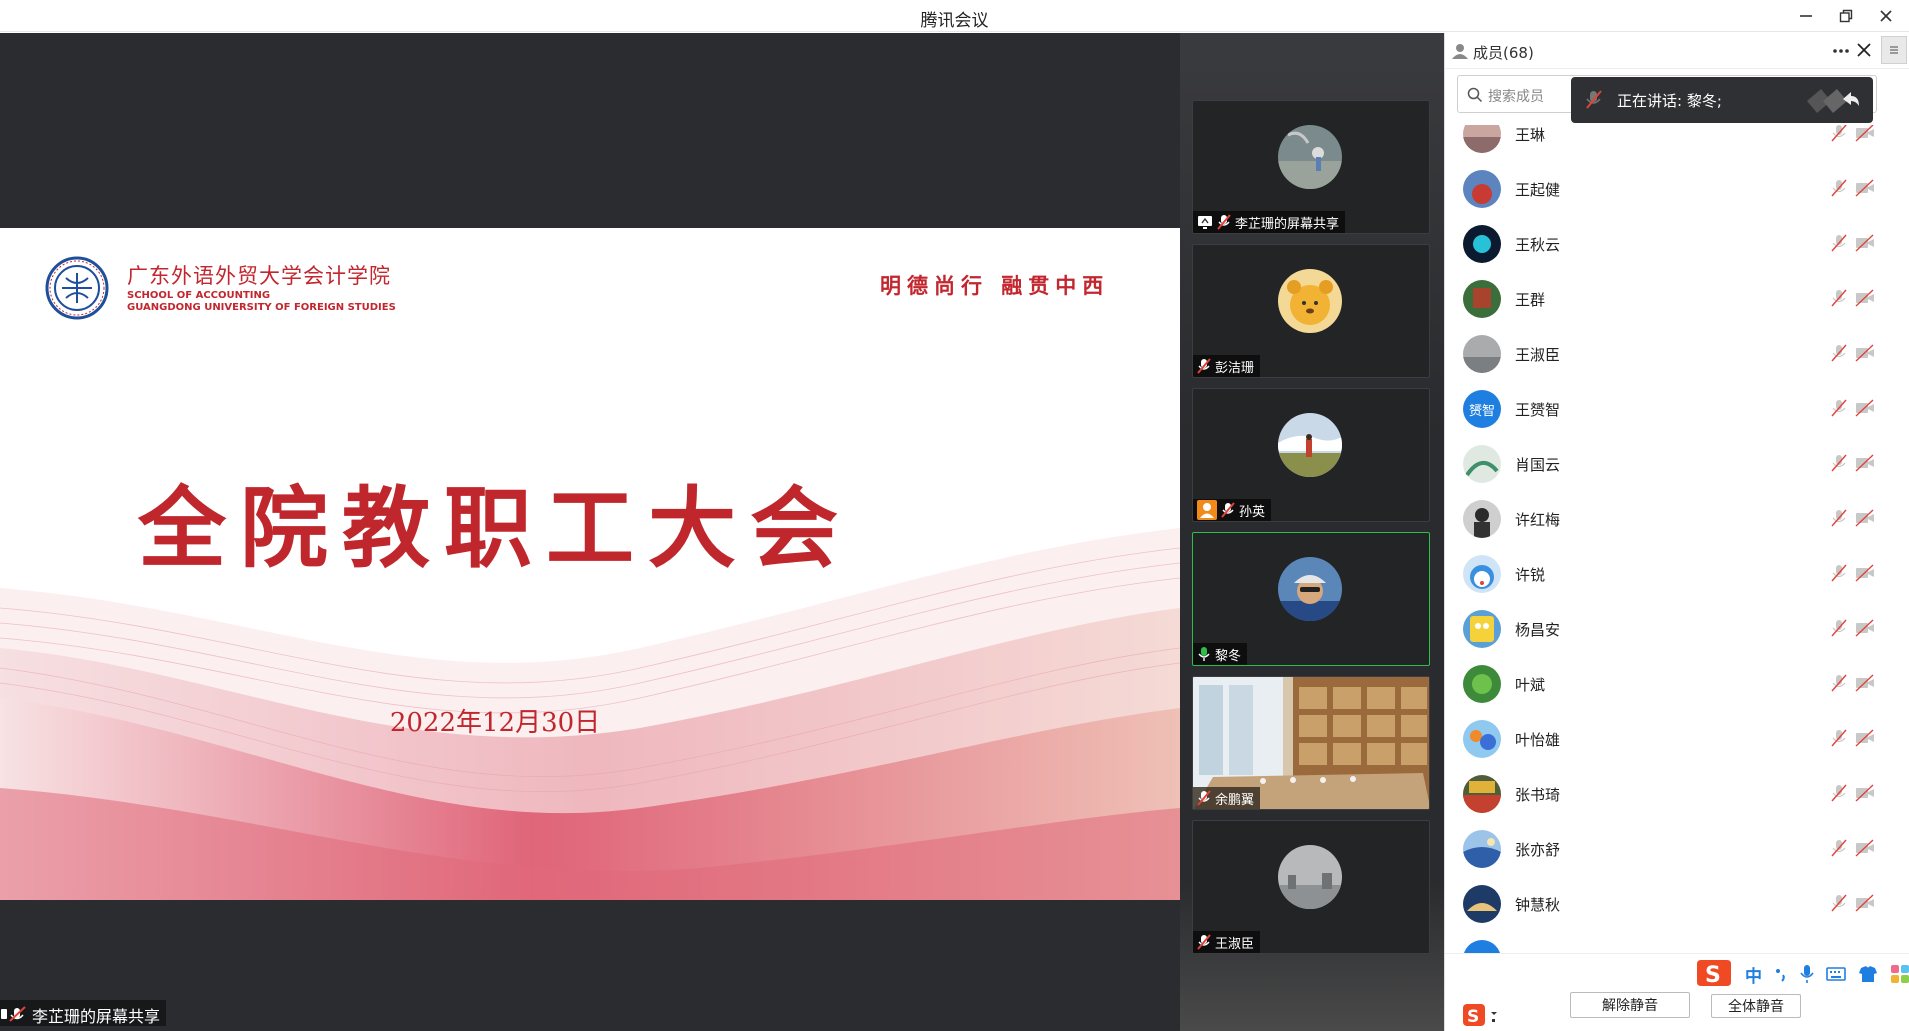 The height and width of the screenshot is (1031, 1909). Describe the element at coordinates (1677, 463) in the screenshot. I see `member-row: 肖国云` at that location.